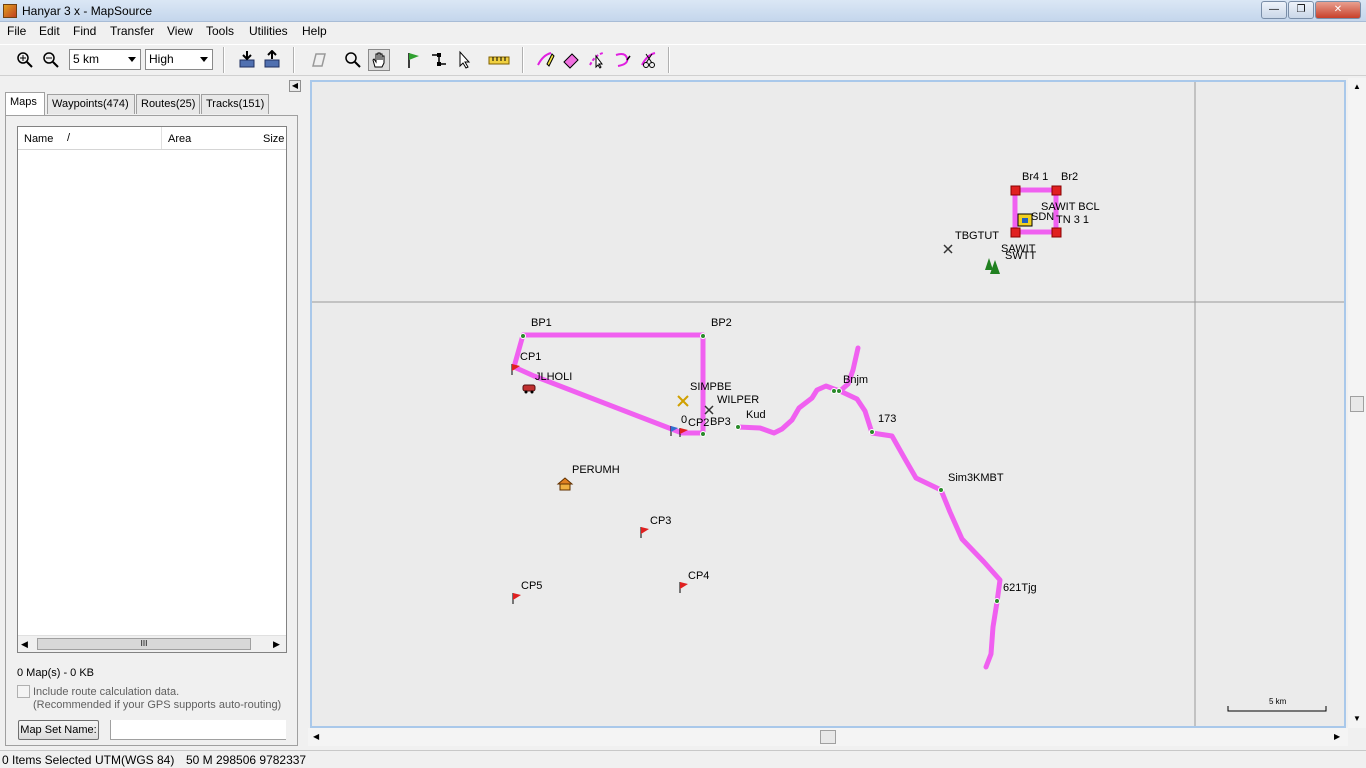 The image size is (1366, 768). Describe the element at coordinates (413, 60) in the screenshot. I see `waypoint-tool-icon` at that location.